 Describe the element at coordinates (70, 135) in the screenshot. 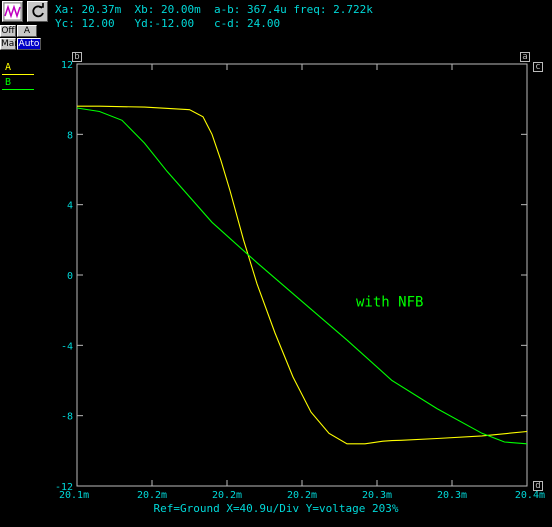

I see `y-tick-label: 8` at that location.